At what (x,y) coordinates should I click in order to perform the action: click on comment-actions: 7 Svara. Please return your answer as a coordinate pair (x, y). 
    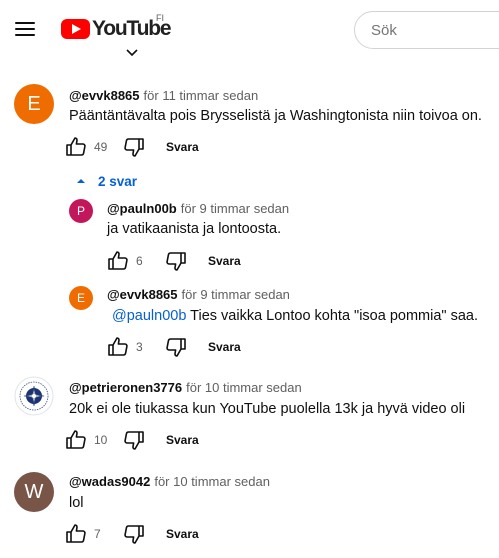
    Looking at the image, I should click on (131, 534).